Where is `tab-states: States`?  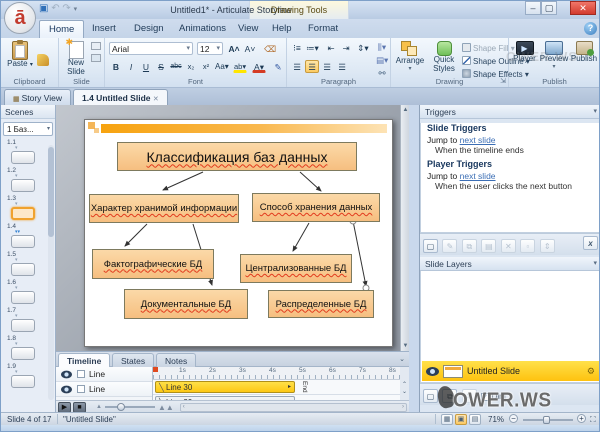
tab-states: States is located at coordinates (133, 360).